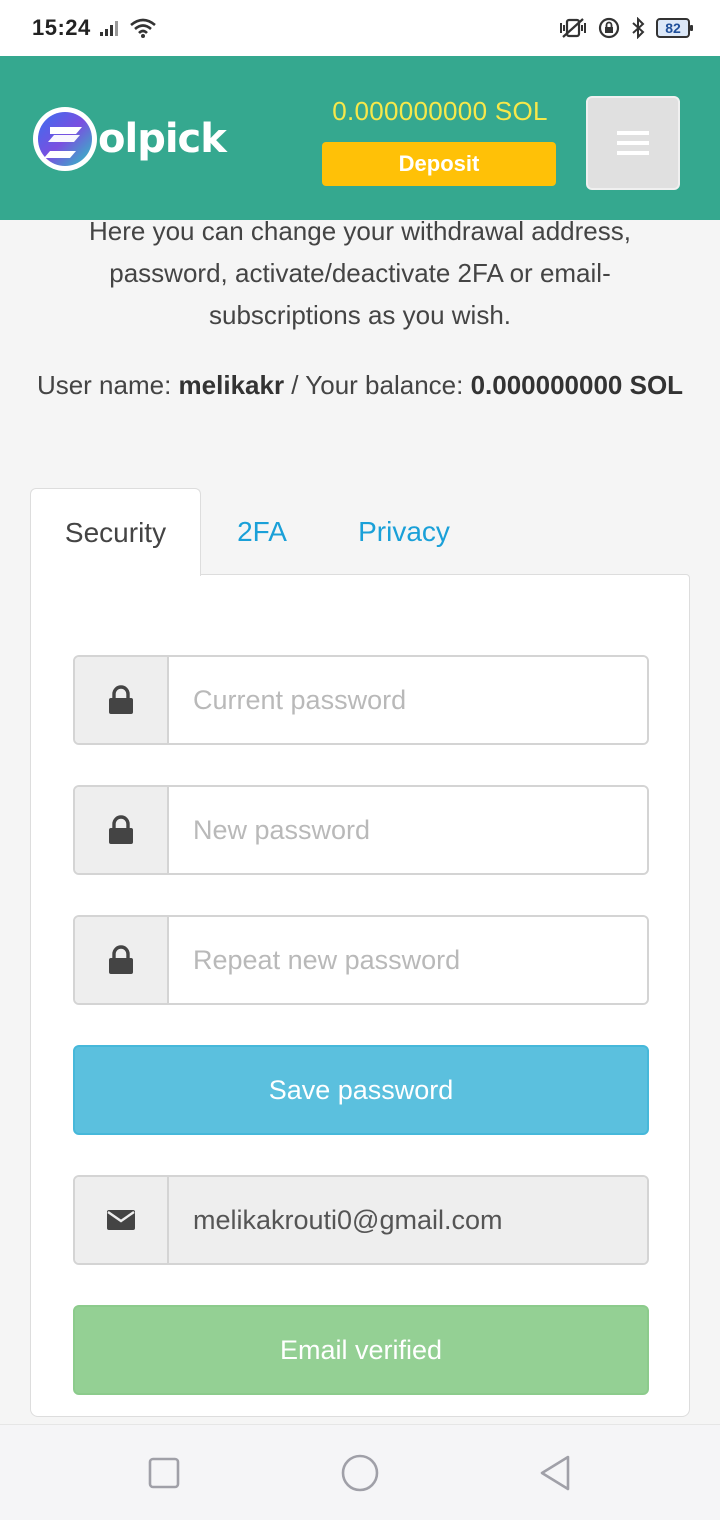  Describe the element at coordinates (377, 385) in the screenshot. I see `balance-label: / Your balance:` at that location.